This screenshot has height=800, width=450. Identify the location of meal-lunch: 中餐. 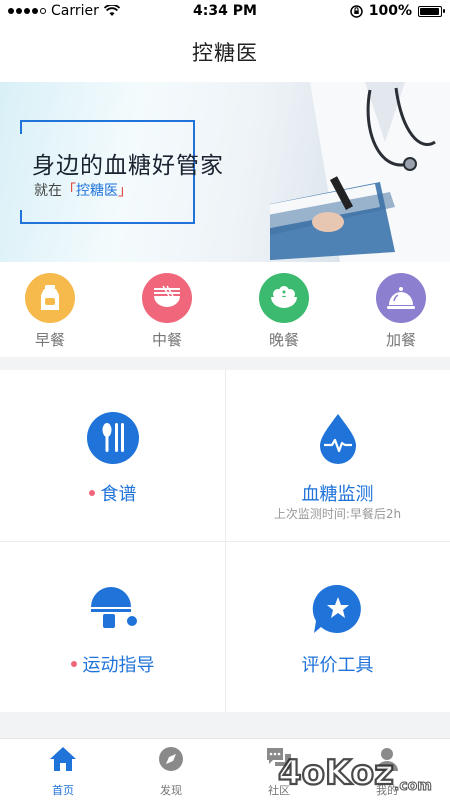
(167, 311).